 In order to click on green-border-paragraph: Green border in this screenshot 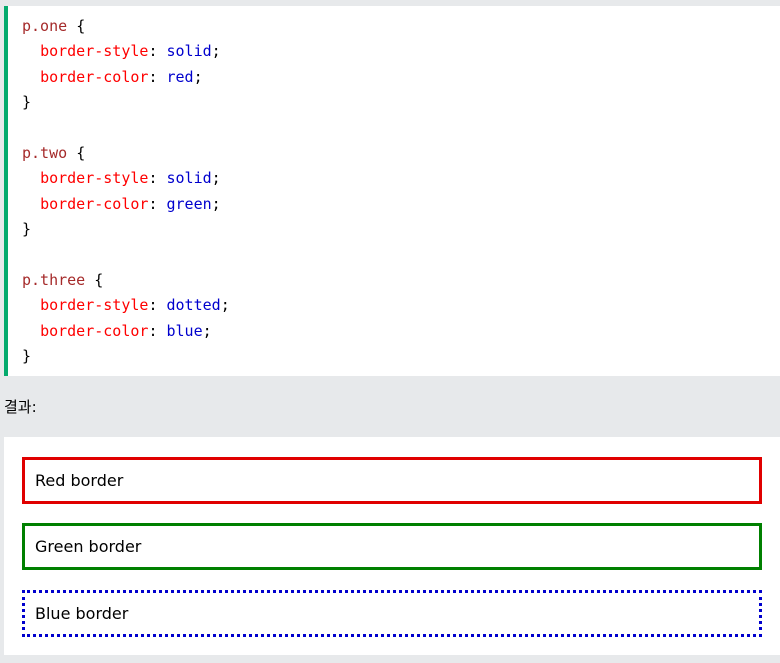, I will do `click(392, 546)`.